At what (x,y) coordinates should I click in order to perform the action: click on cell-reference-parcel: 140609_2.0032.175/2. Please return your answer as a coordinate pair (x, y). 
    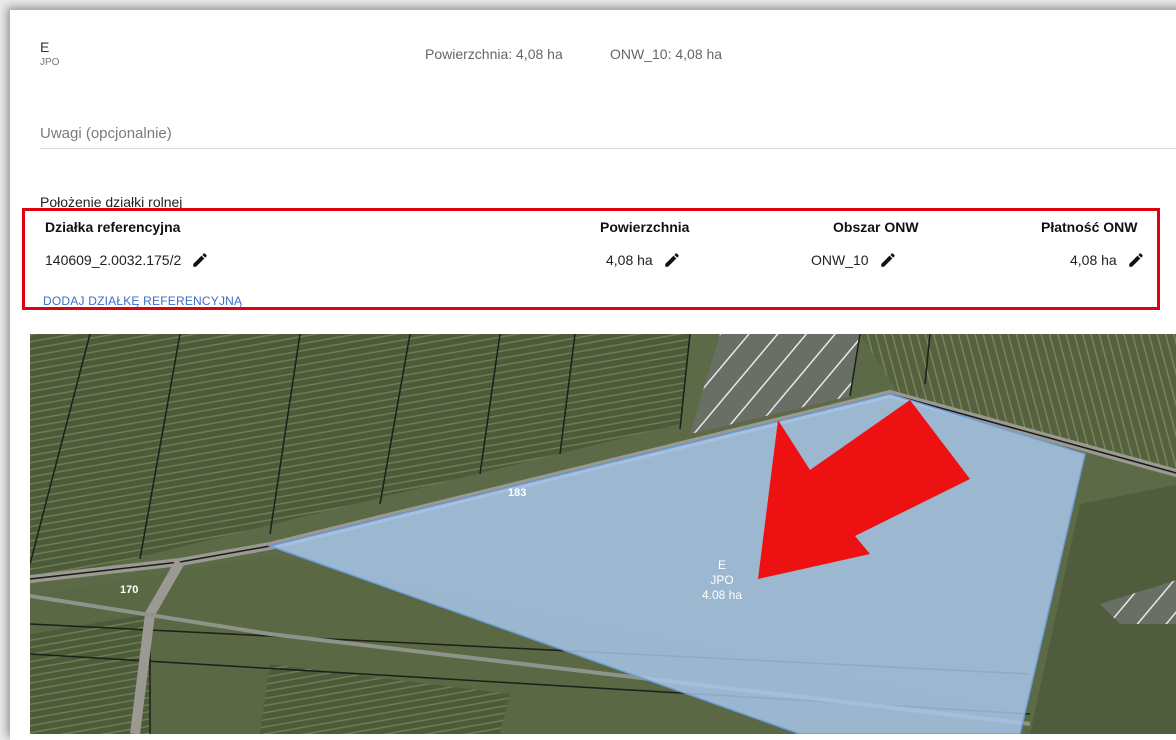
    Looking at the image, I should click on (127, 260).